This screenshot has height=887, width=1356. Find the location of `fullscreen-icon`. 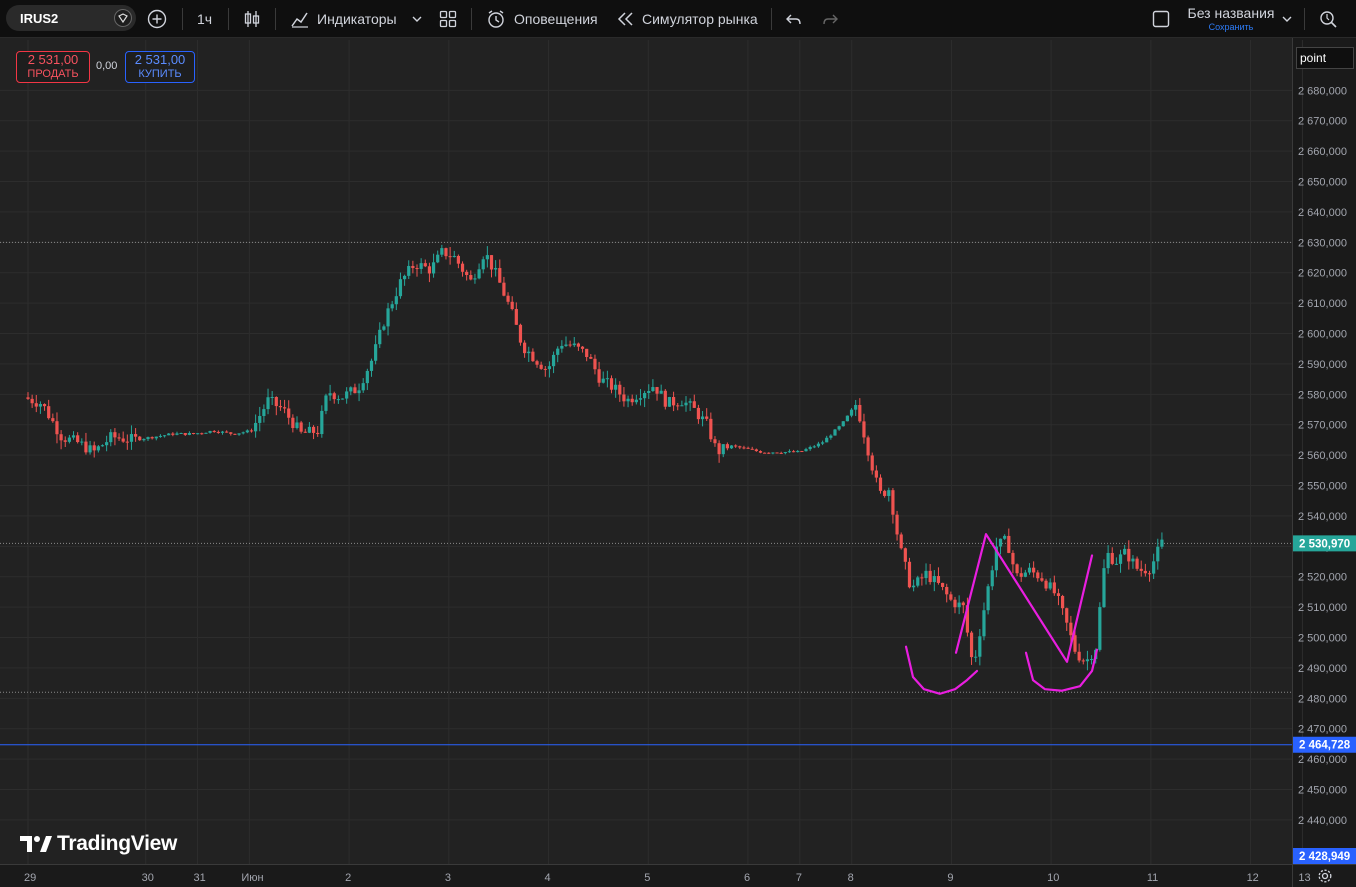

fullscreen-icon is located at coordinates (1161, 18).